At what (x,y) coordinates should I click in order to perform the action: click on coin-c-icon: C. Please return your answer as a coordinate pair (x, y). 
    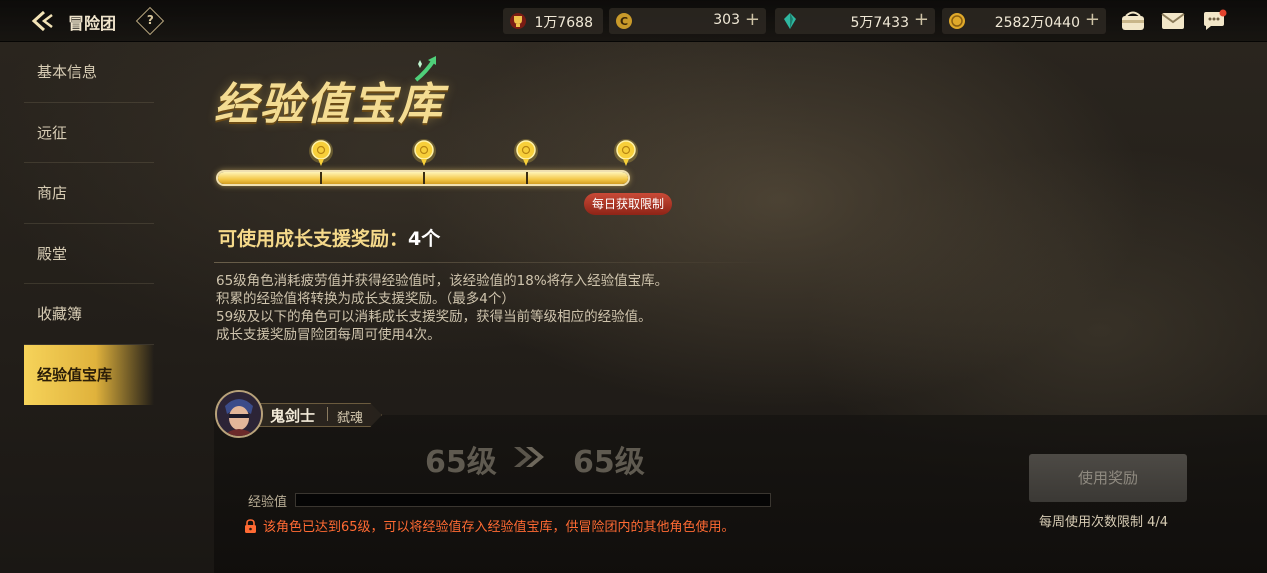
    Looking at the image, I should click on (624, 21).